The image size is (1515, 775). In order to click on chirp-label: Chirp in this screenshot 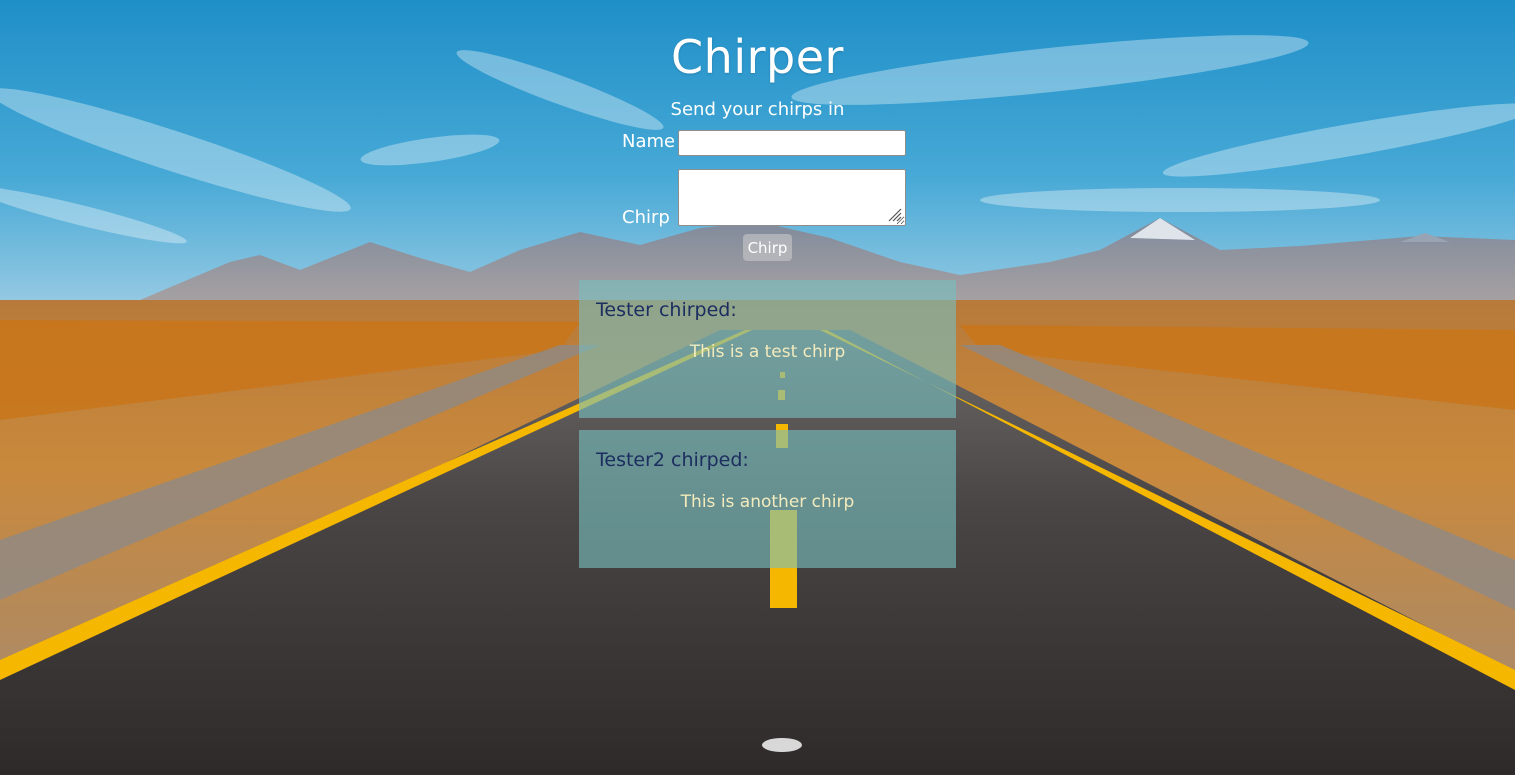, I will do `click(646, 217)`.